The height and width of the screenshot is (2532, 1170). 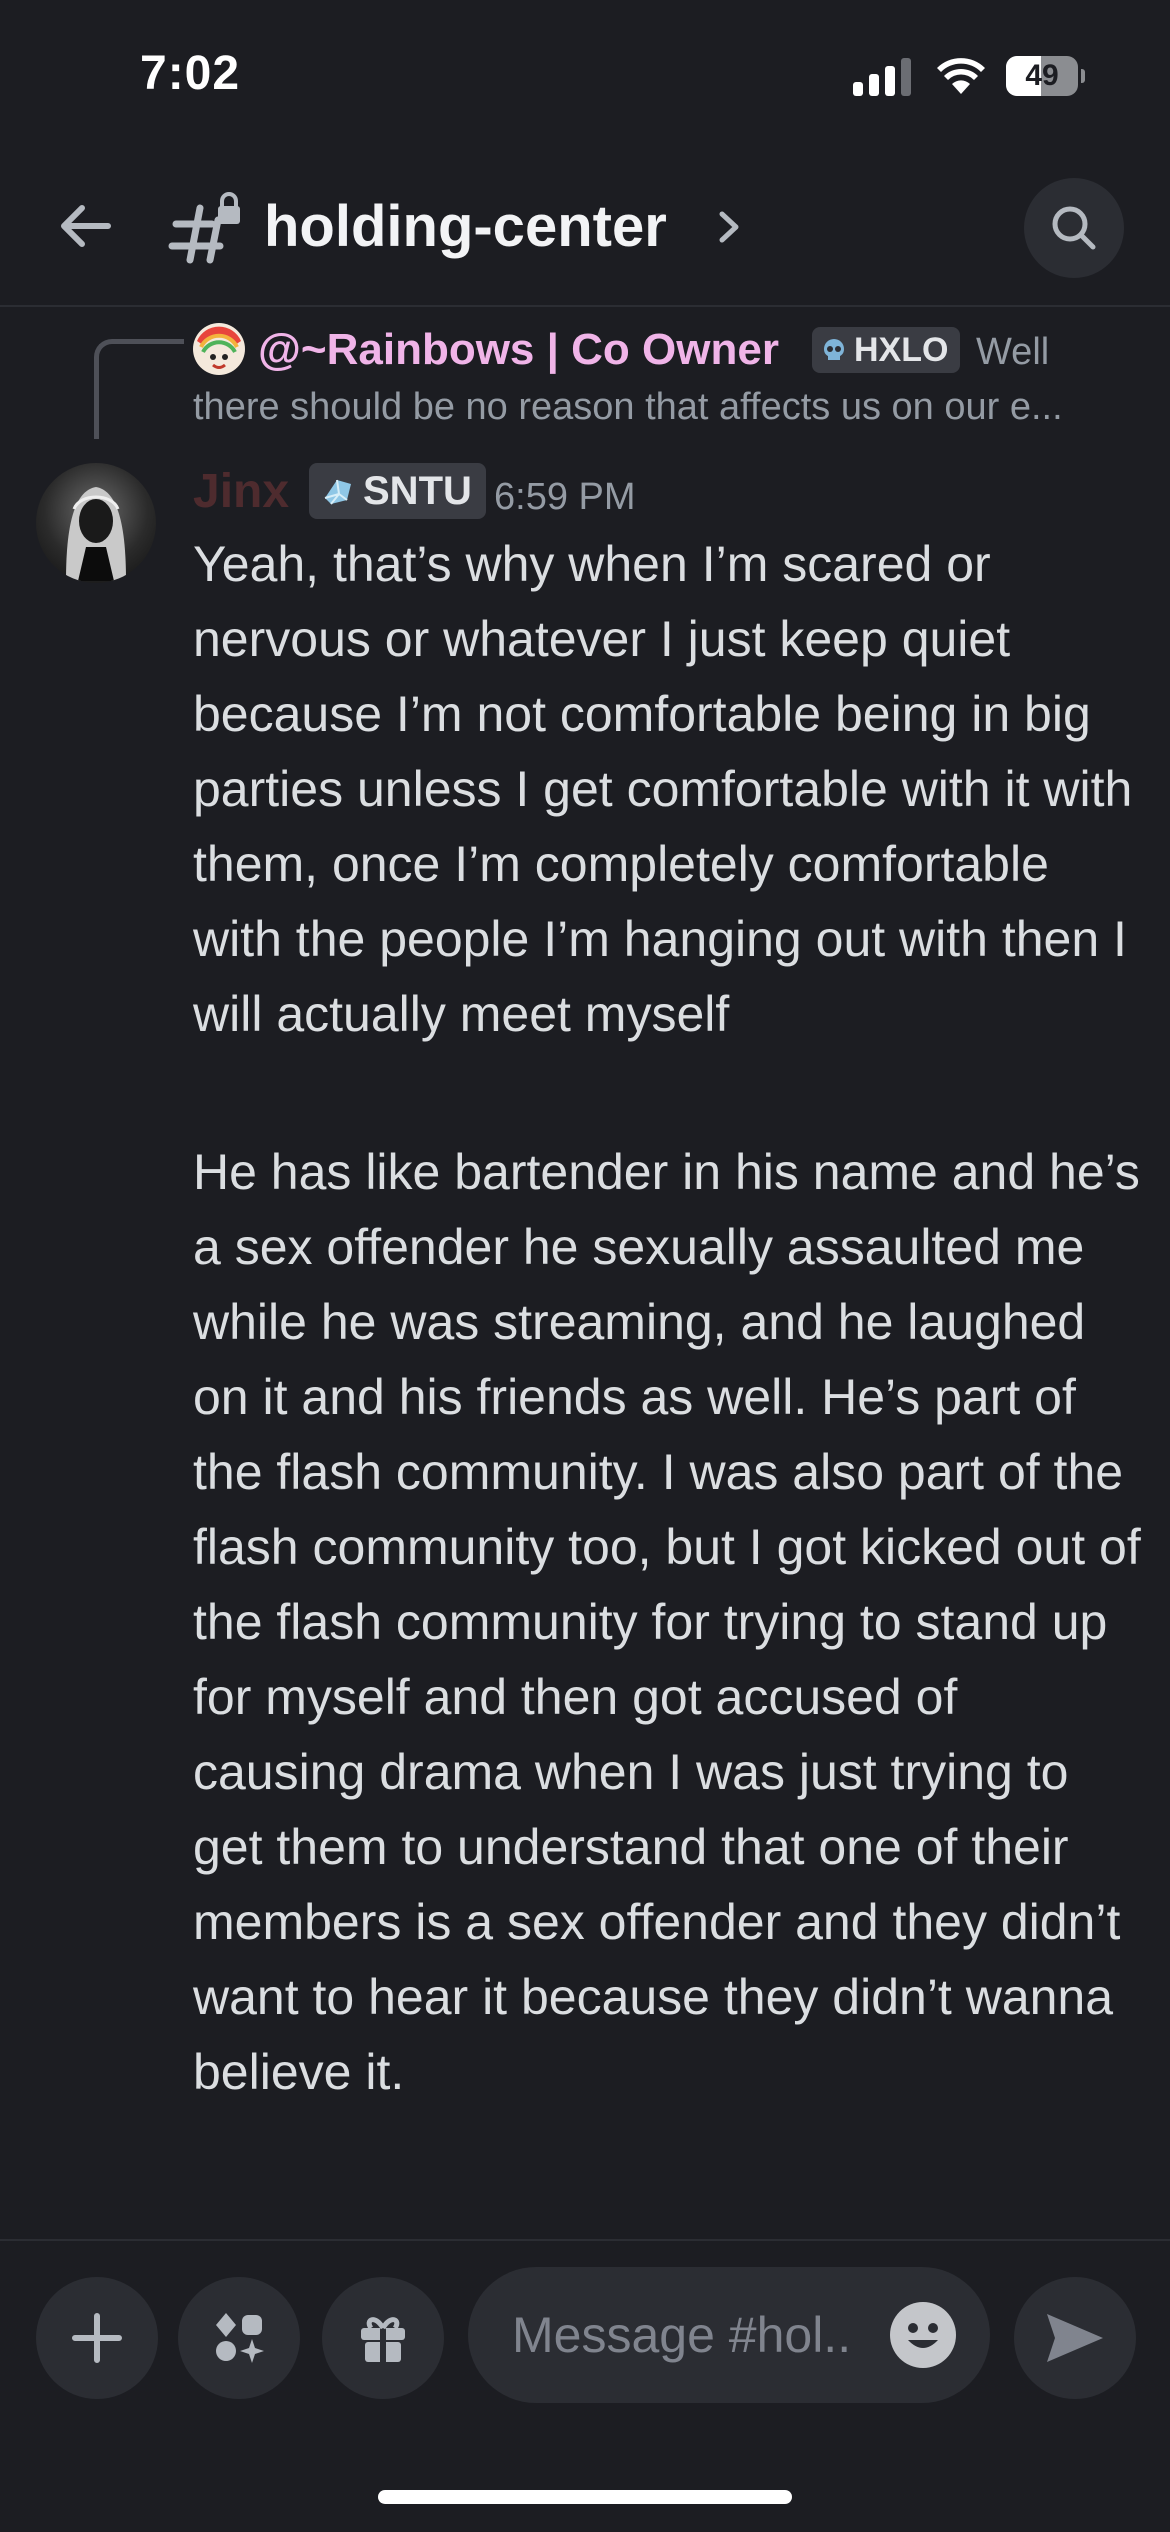 I want to click on add-attachment-button, so click(x=97, y=2338).